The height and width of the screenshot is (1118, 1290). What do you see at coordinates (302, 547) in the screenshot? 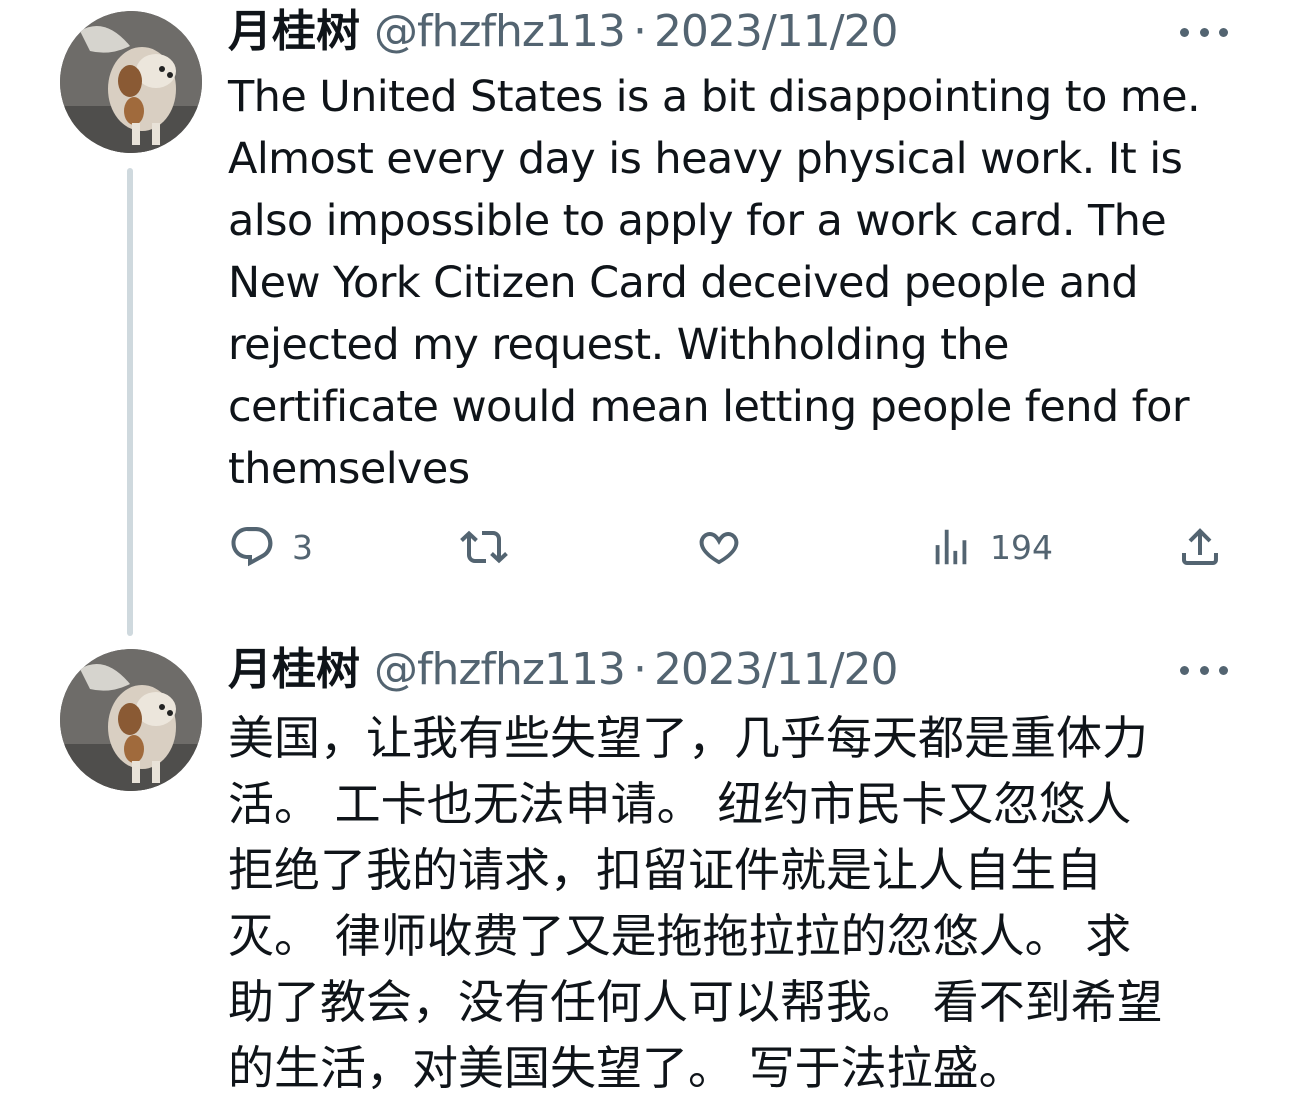
I see `reply-count: 3` at bounding box center [302, 547].